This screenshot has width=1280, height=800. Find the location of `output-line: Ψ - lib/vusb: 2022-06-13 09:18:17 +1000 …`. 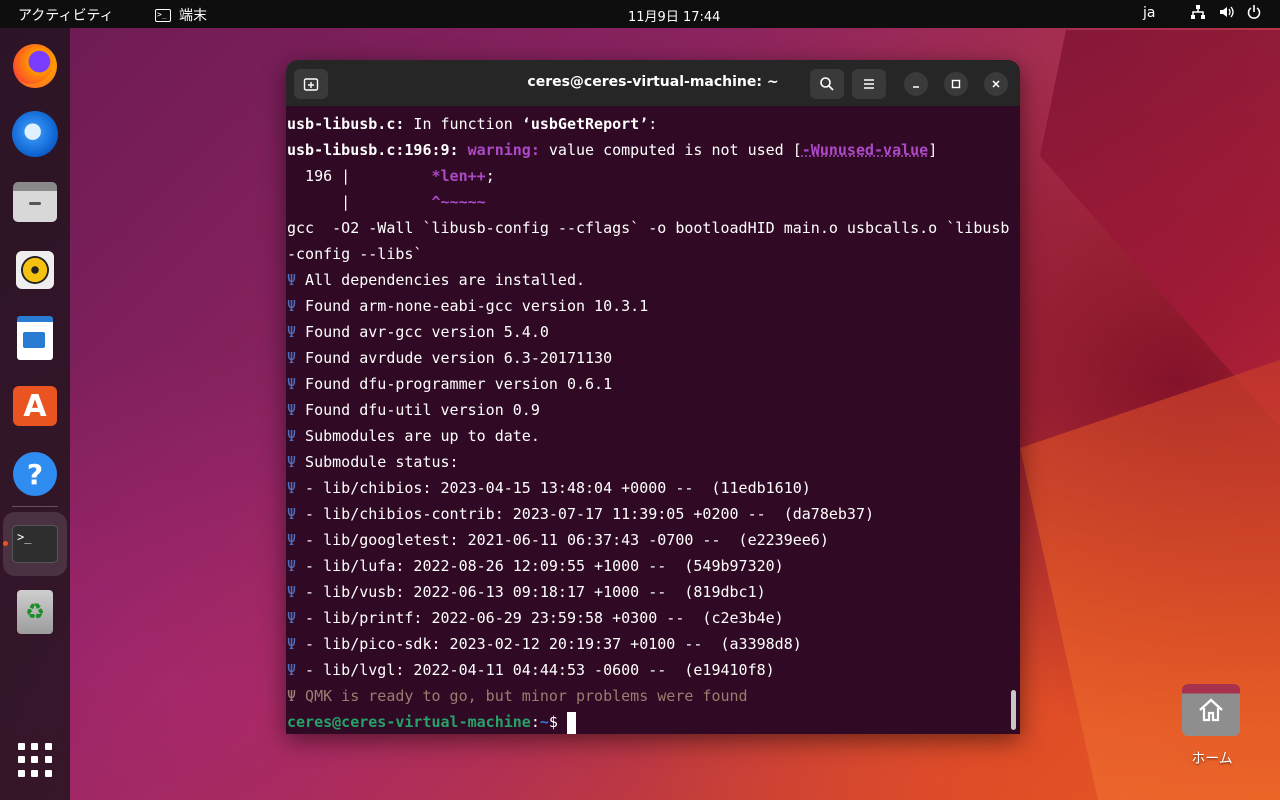

output-line: Ψ - lib/vusb: 2022-06-13 09:18:17 +1000 … is located at coordinates (526, 592).